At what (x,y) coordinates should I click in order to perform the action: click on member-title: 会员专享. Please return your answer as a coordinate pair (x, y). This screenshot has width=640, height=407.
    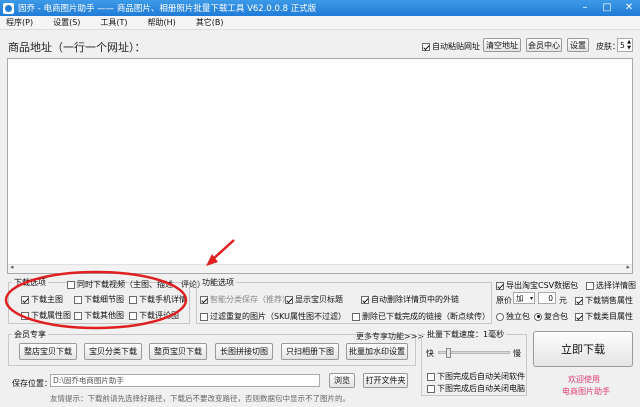
    Looking at the image, I should click on (30, 334).